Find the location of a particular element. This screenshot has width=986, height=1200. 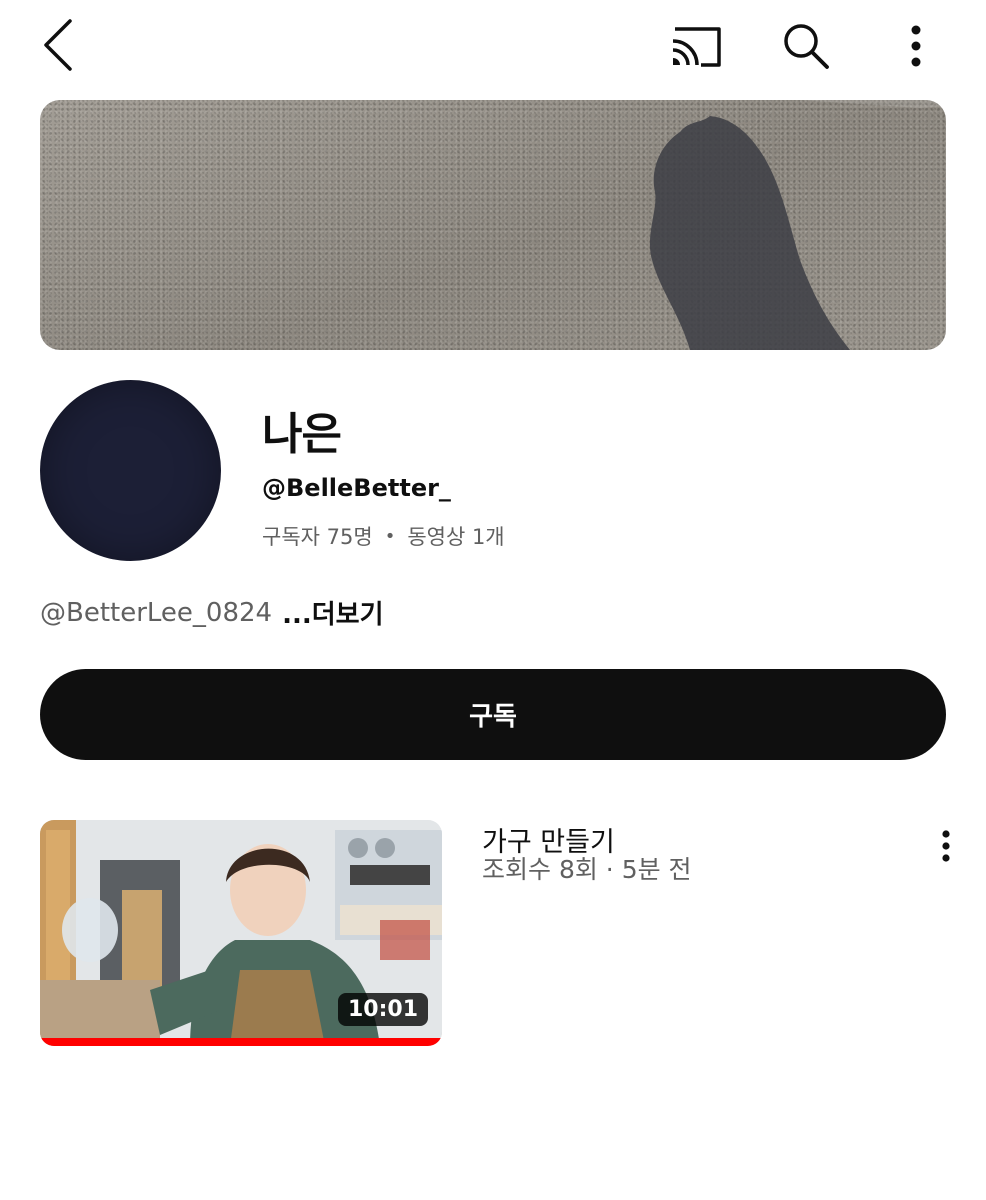

channel-avatar is located at coordinates (130, 470).